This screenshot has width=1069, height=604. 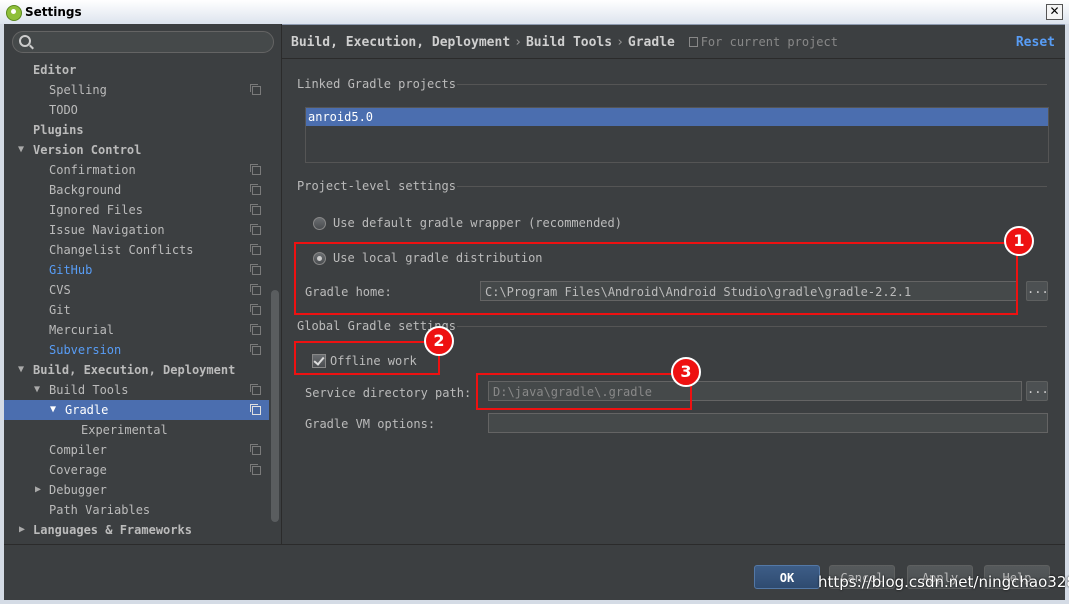 I want to click on sidebar-item-languages-frameworks: ▶ Languages & Frameworks, so click(x=136, y=530).